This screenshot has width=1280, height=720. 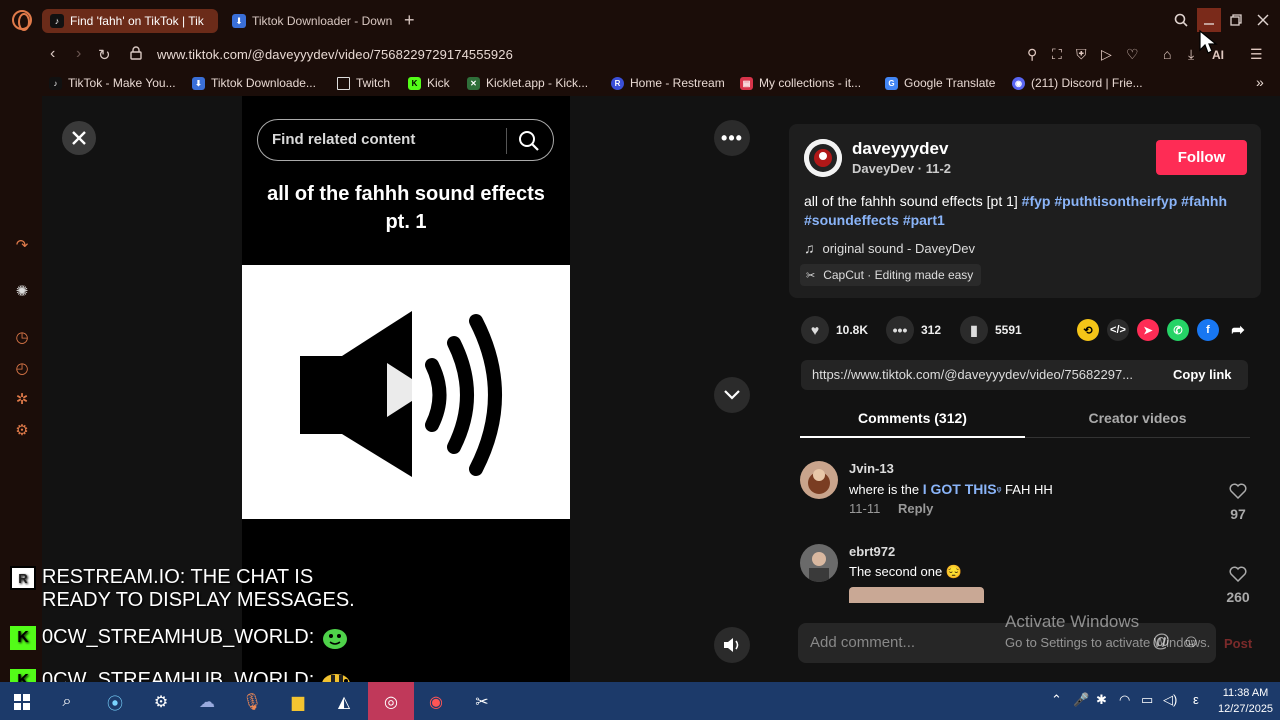 I want to click on post-comment-button: Post, so click(x=1238, y=643).